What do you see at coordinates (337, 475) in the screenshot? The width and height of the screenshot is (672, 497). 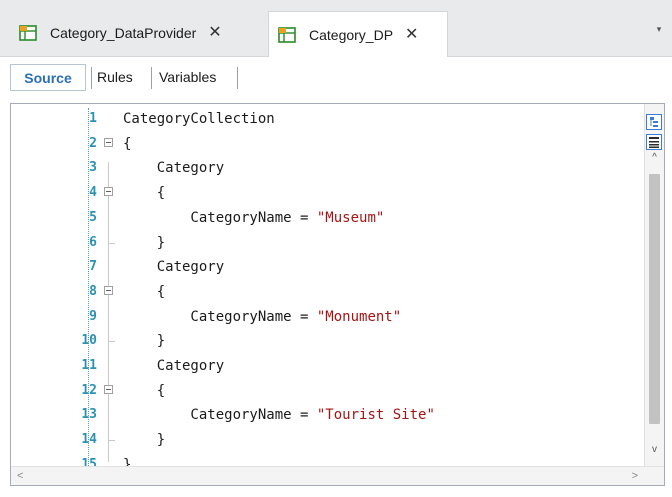 I see `horizontal-scrollbar: < >` at bounding box center [337, 475].